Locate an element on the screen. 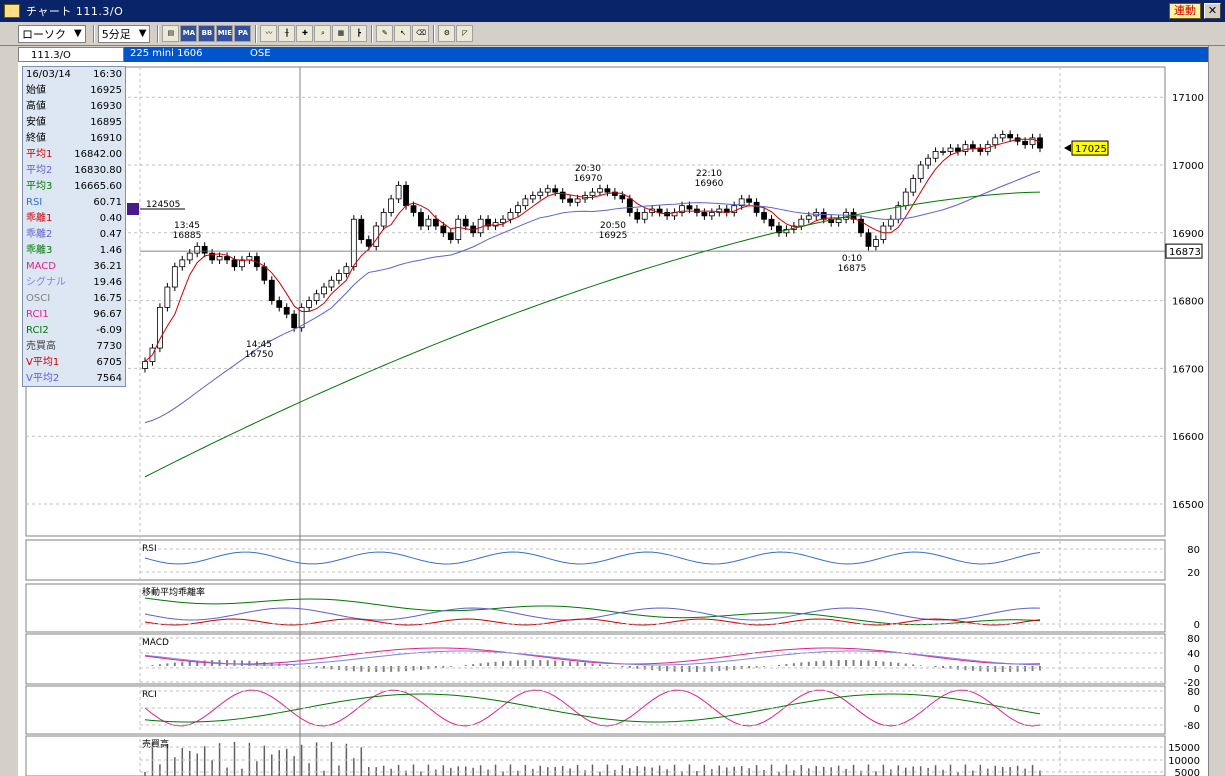  info-row: シグナル 19.46 is located at coordinates (74, 283).